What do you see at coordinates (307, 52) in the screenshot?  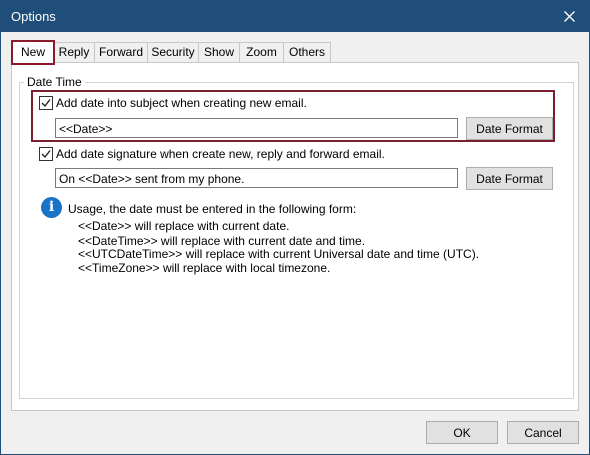 I see `tab-others: Others` at bounding box center [307, 52].